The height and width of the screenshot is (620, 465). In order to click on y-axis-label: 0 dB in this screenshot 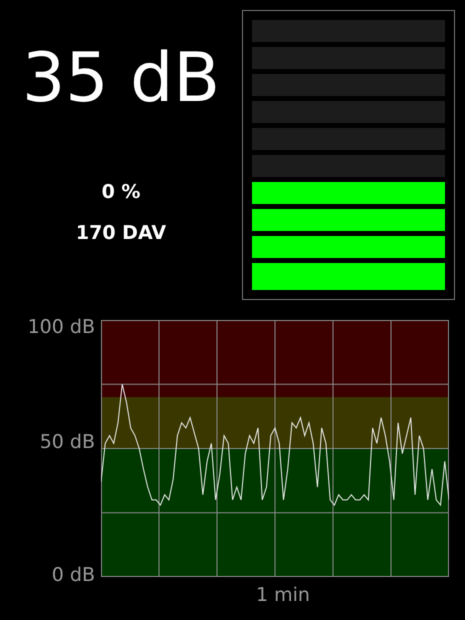, I will do `click(73, 575)`.